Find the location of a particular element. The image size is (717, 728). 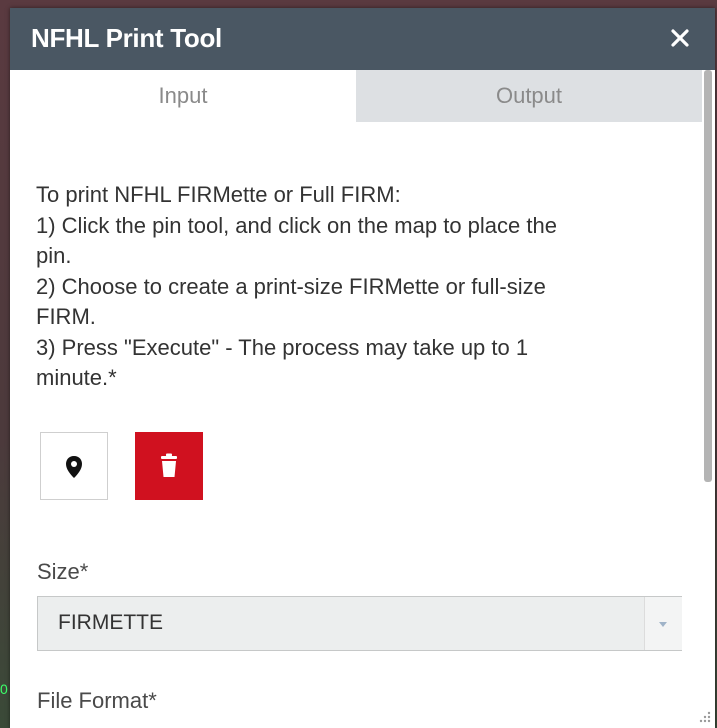

scrollbar-thumb is located at coordinates (708, 276).